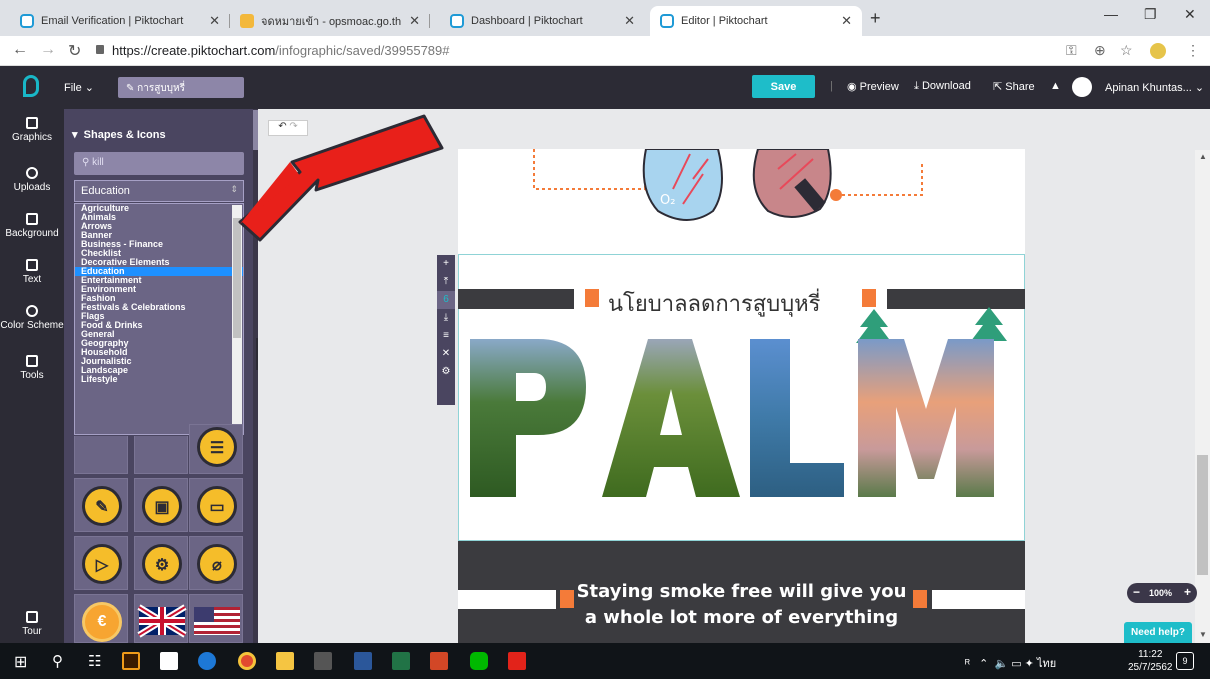 The width and height of the screenshot is (1210, 679). Describe the element at coordinates (852, 87) in the screenshot. I see `eye-icon: ◉` at that location.